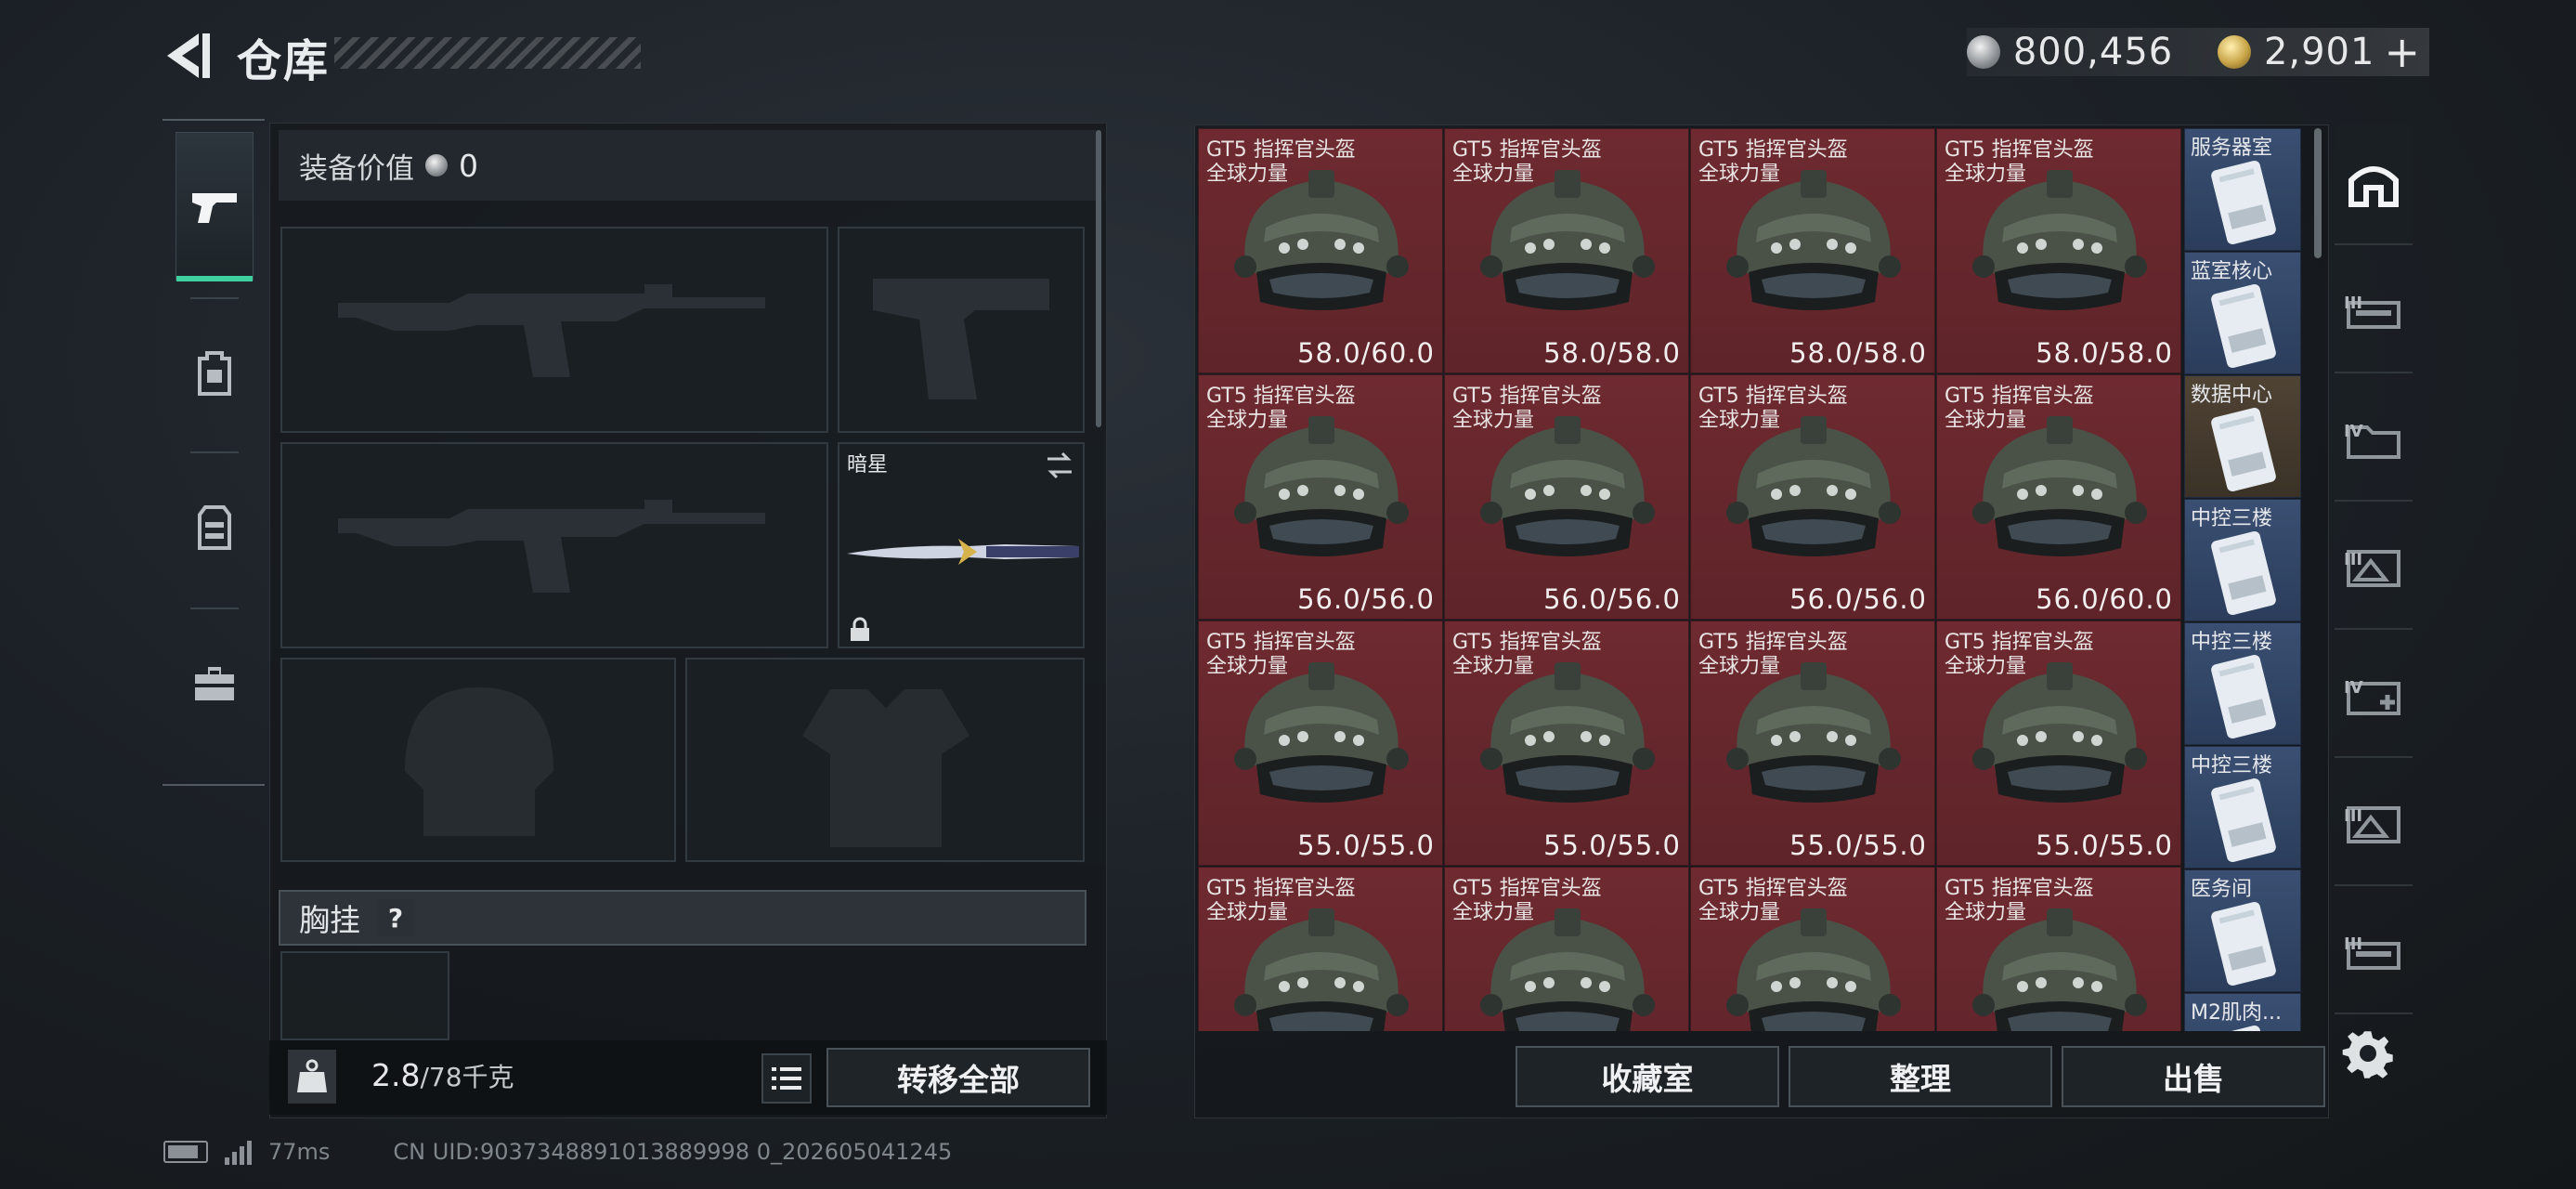  What do you see at coordinates (687, 166) in the screenshot?
I see `equipment-value-bar: 装备价值 0` at bounding box center [687, 166].